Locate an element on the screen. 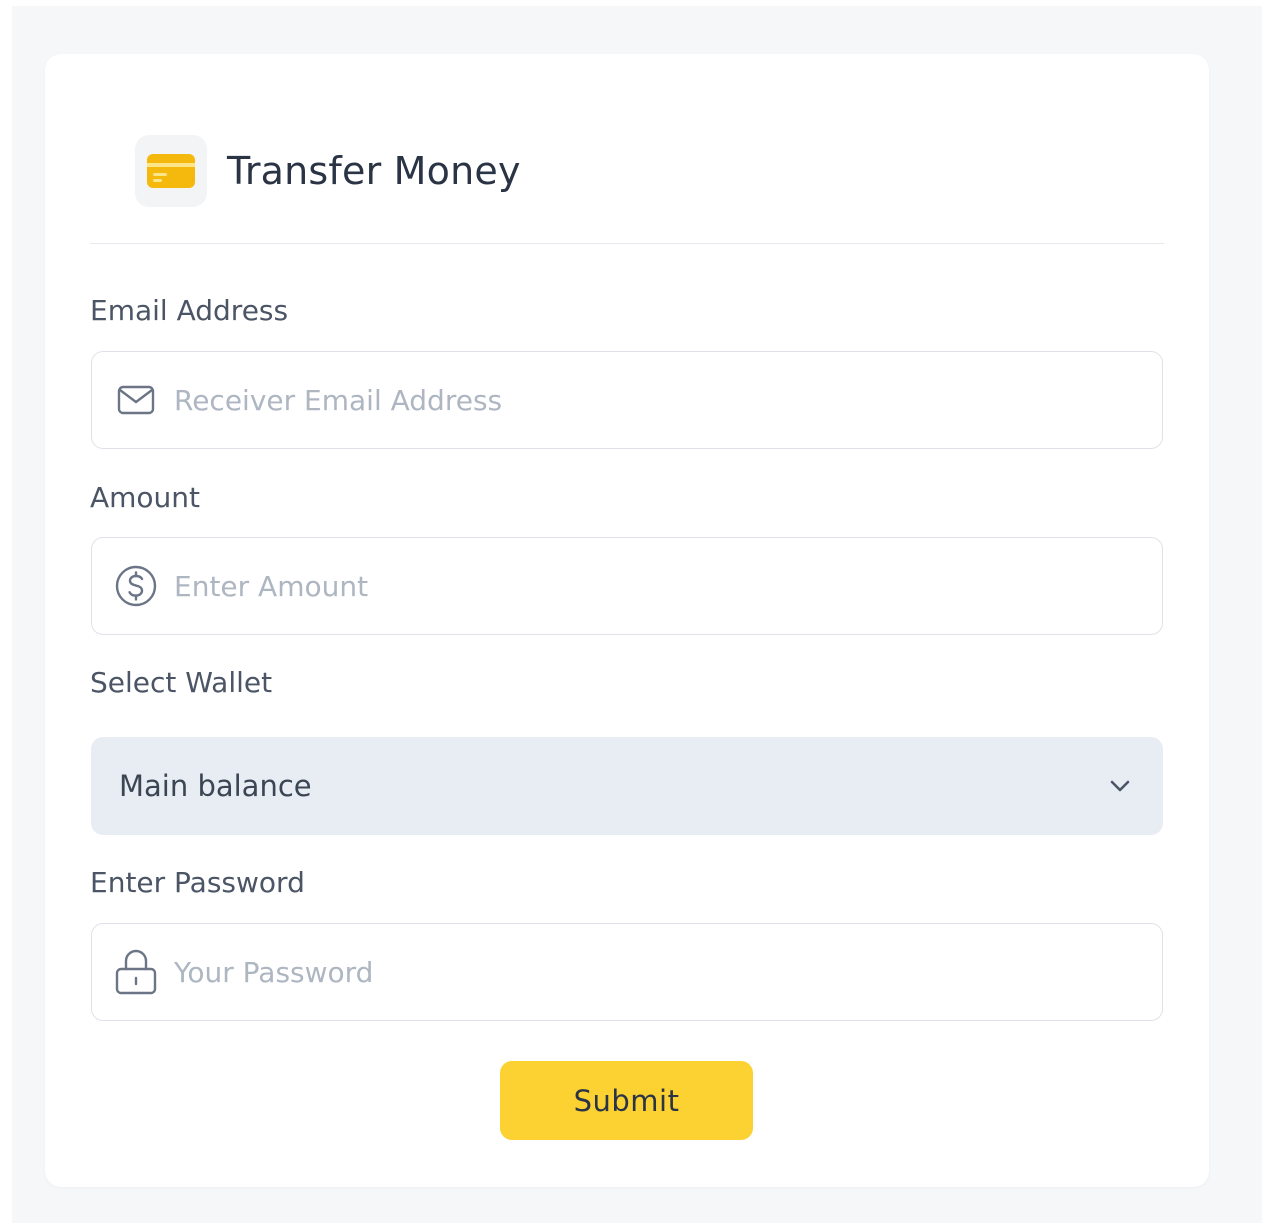 Image resolution: width=1271 pixels, height=1223 pixels. password-field is located at coordinates (627, 972).